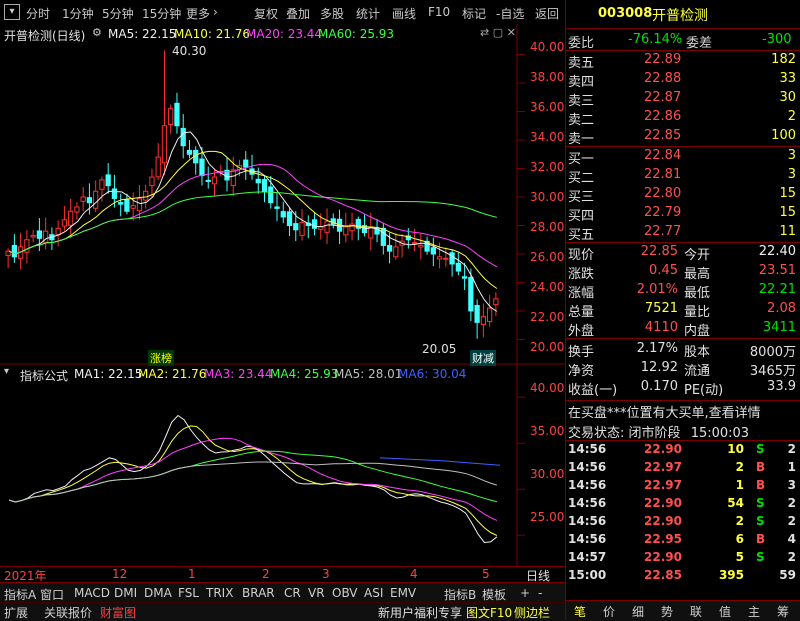 This screenshot has width=800, height=621. What do you see at coordinates (783, 611) in the screenshot?
I see `right-tab: 筹` at bounding box center [783, 611].